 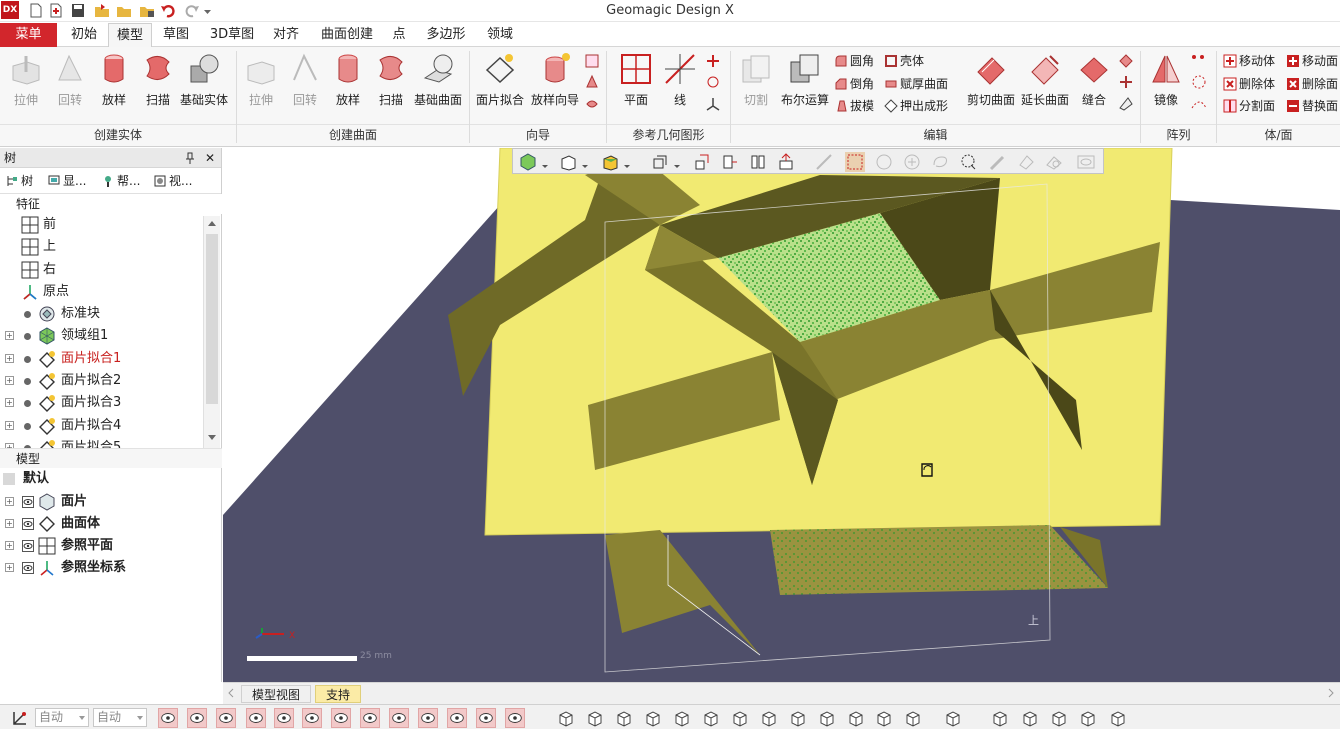 I want to click on measure-display-icon, so click(x=515, y=718).